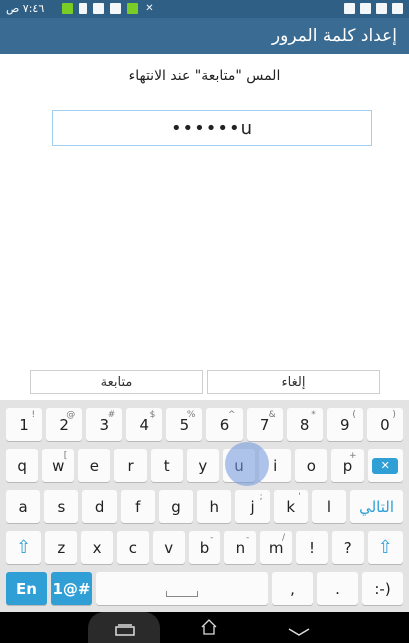 The height and width of the screenshot is (643, 409). I want to click on key-h: h, so click(214, 506).